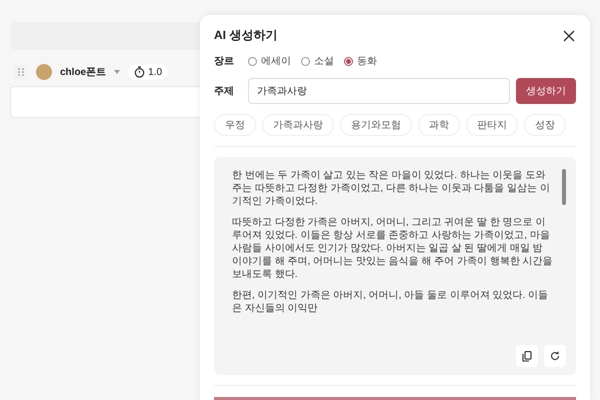 Image resolution: width=600 pixels, height=400 pixels. I want to click on genre-radio: 에세이, so click(269, 61).